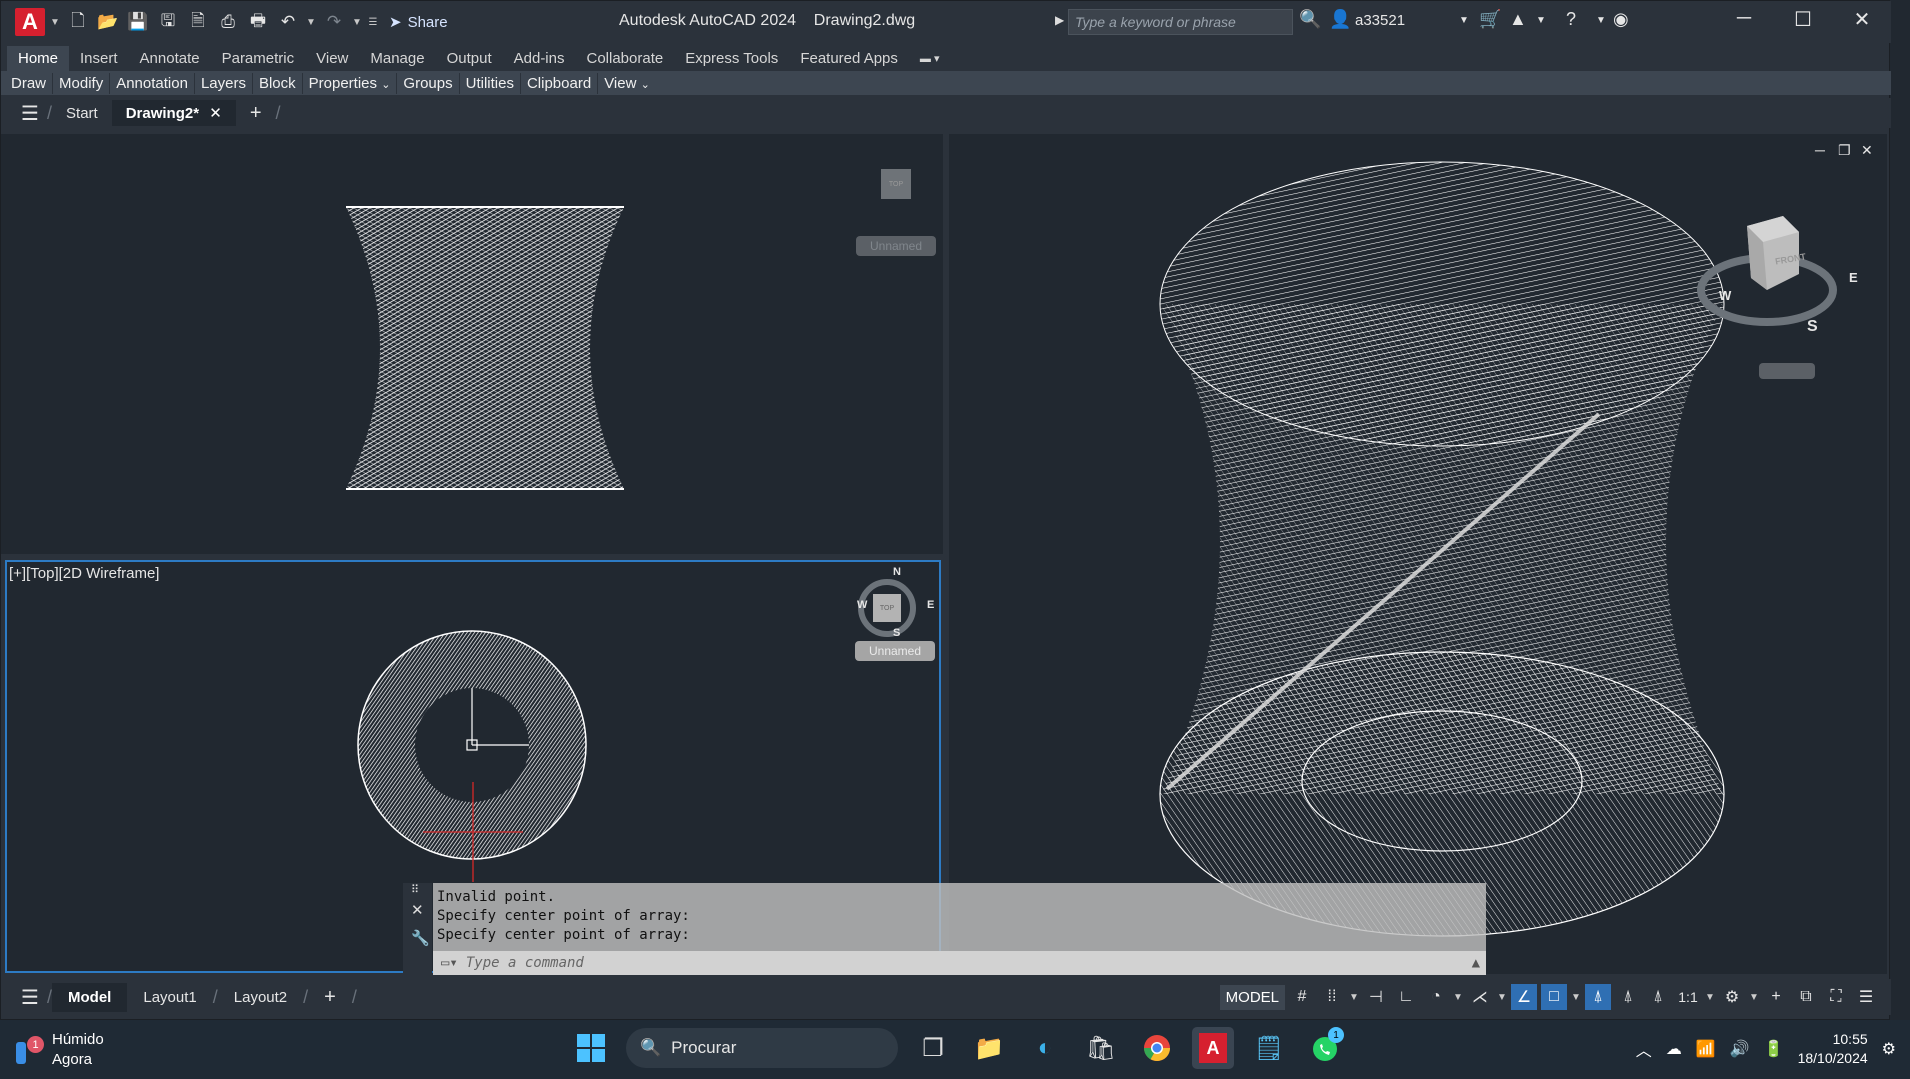  What do you see at coordinates (38, 58) in the screenshot?
I see `tab-home: Home` at bounding box center [38, 58].